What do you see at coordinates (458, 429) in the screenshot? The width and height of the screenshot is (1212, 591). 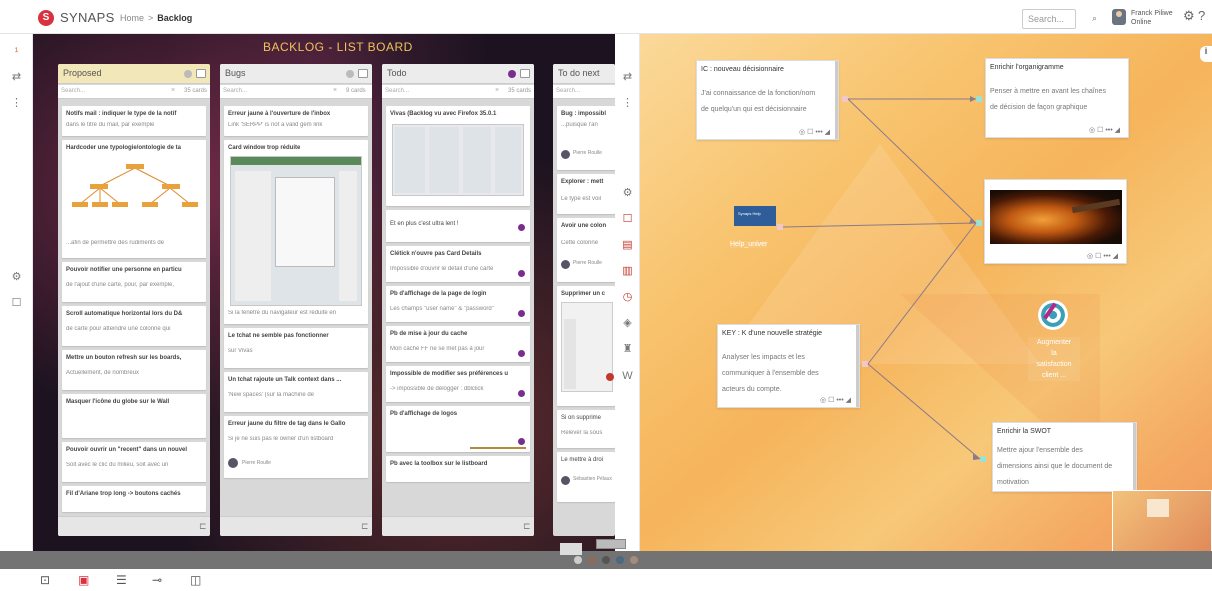 I see `card: Pb d'affichage de logos` at bounding box center [458, 429].